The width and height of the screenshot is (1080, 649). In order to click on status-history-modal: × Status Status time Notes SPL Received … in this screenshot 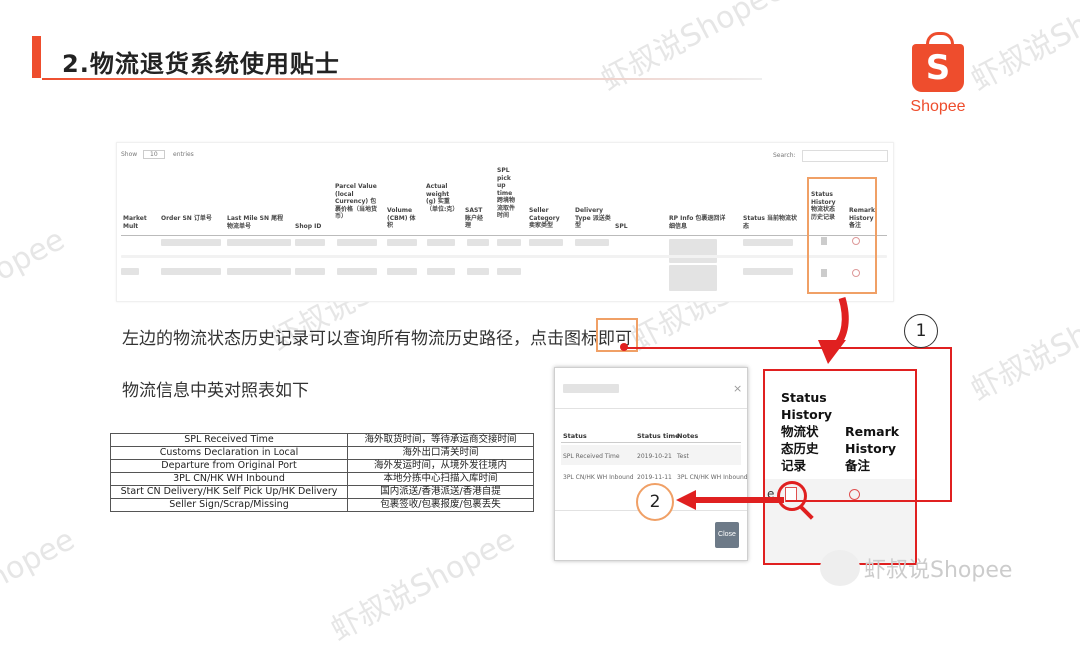, I will do `click(651, 464)`.